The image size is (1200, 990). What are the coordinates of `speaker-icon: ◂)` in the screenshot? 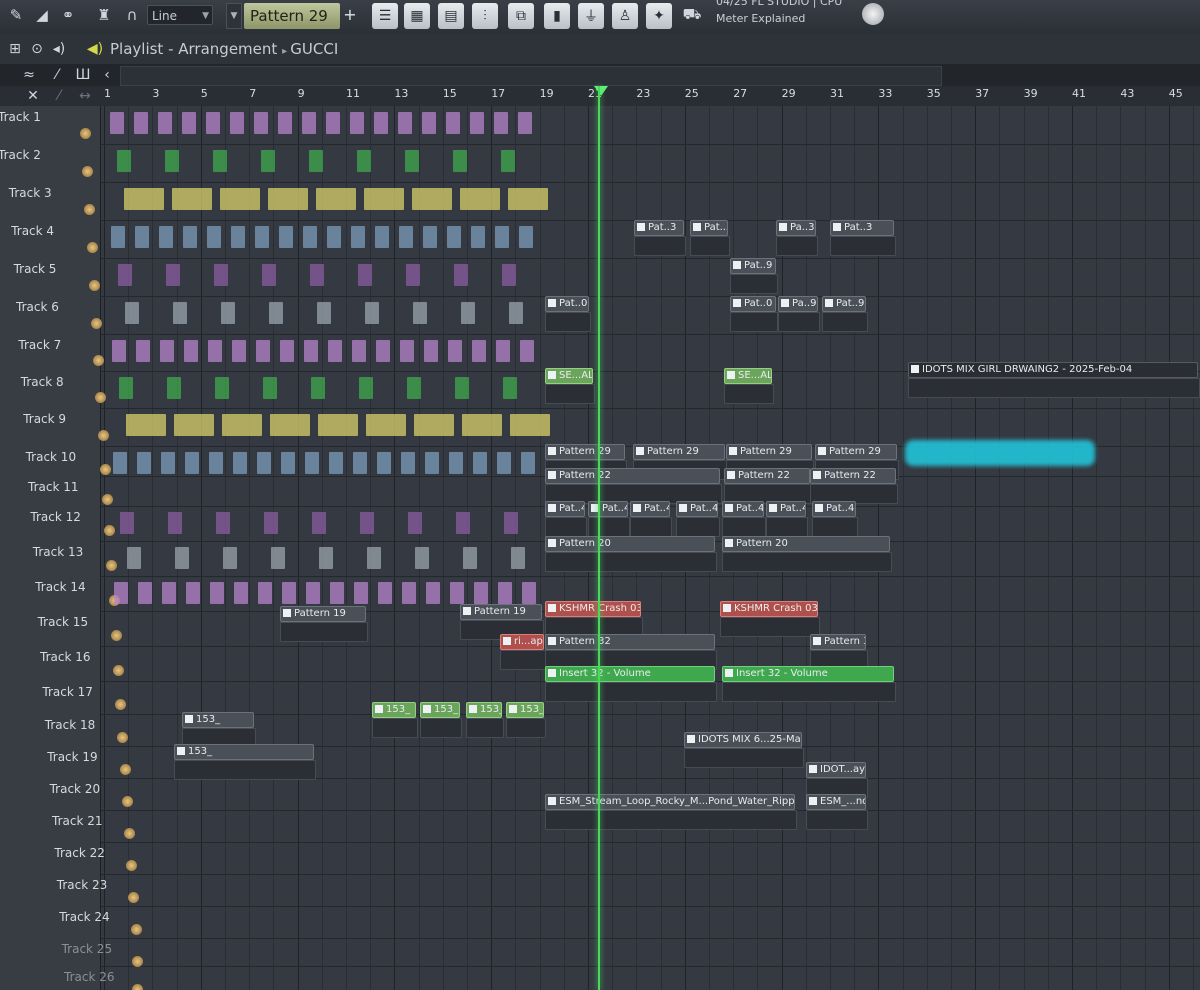 It's located at (59, 49).